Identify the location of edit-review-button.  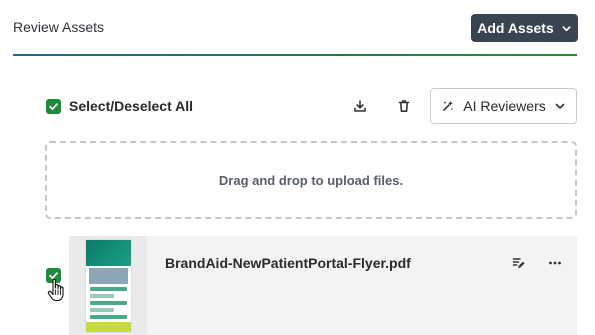
(519, 263).